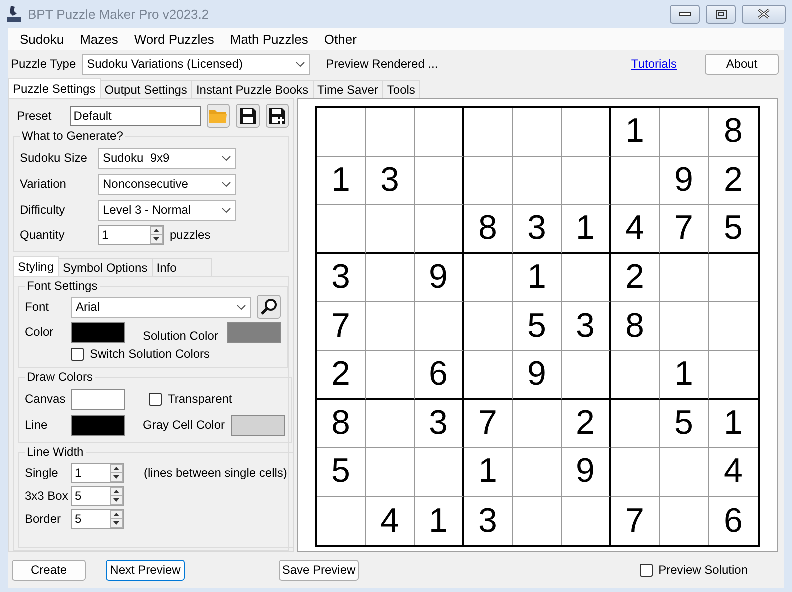  Describe the element at coordinates (135, 116) in the screenshot. I see `preset-field: Default` at that location.